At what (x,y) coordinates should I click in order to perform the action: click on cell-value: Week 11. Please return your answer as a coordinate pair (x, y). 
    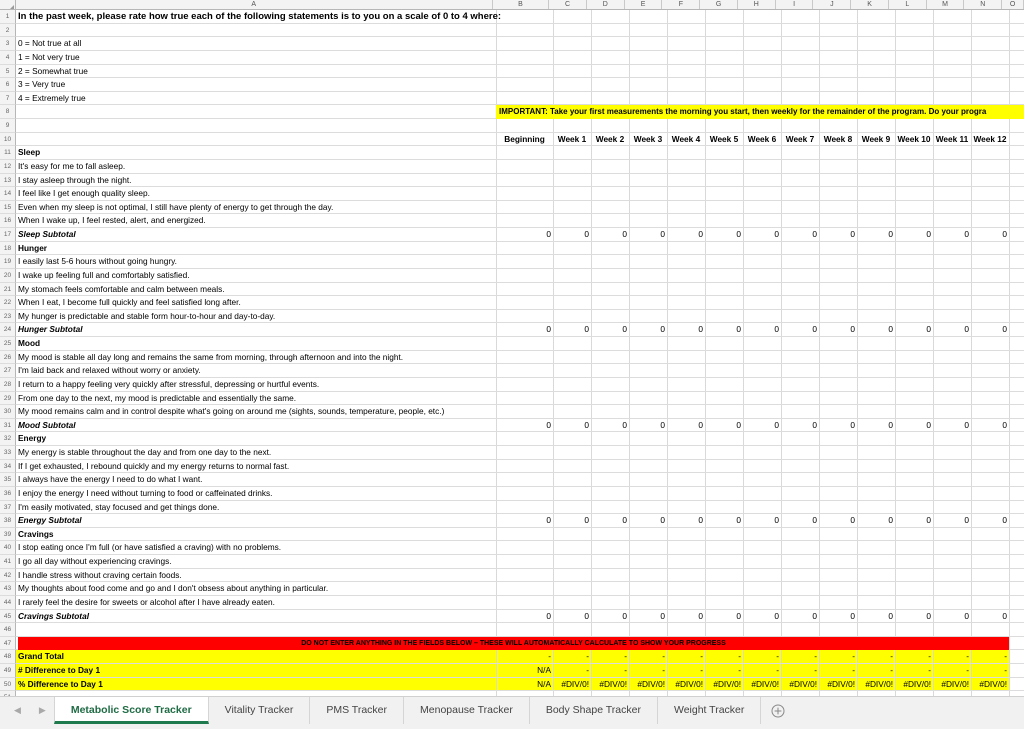
    Looking at the image, I should click on (952, 140).